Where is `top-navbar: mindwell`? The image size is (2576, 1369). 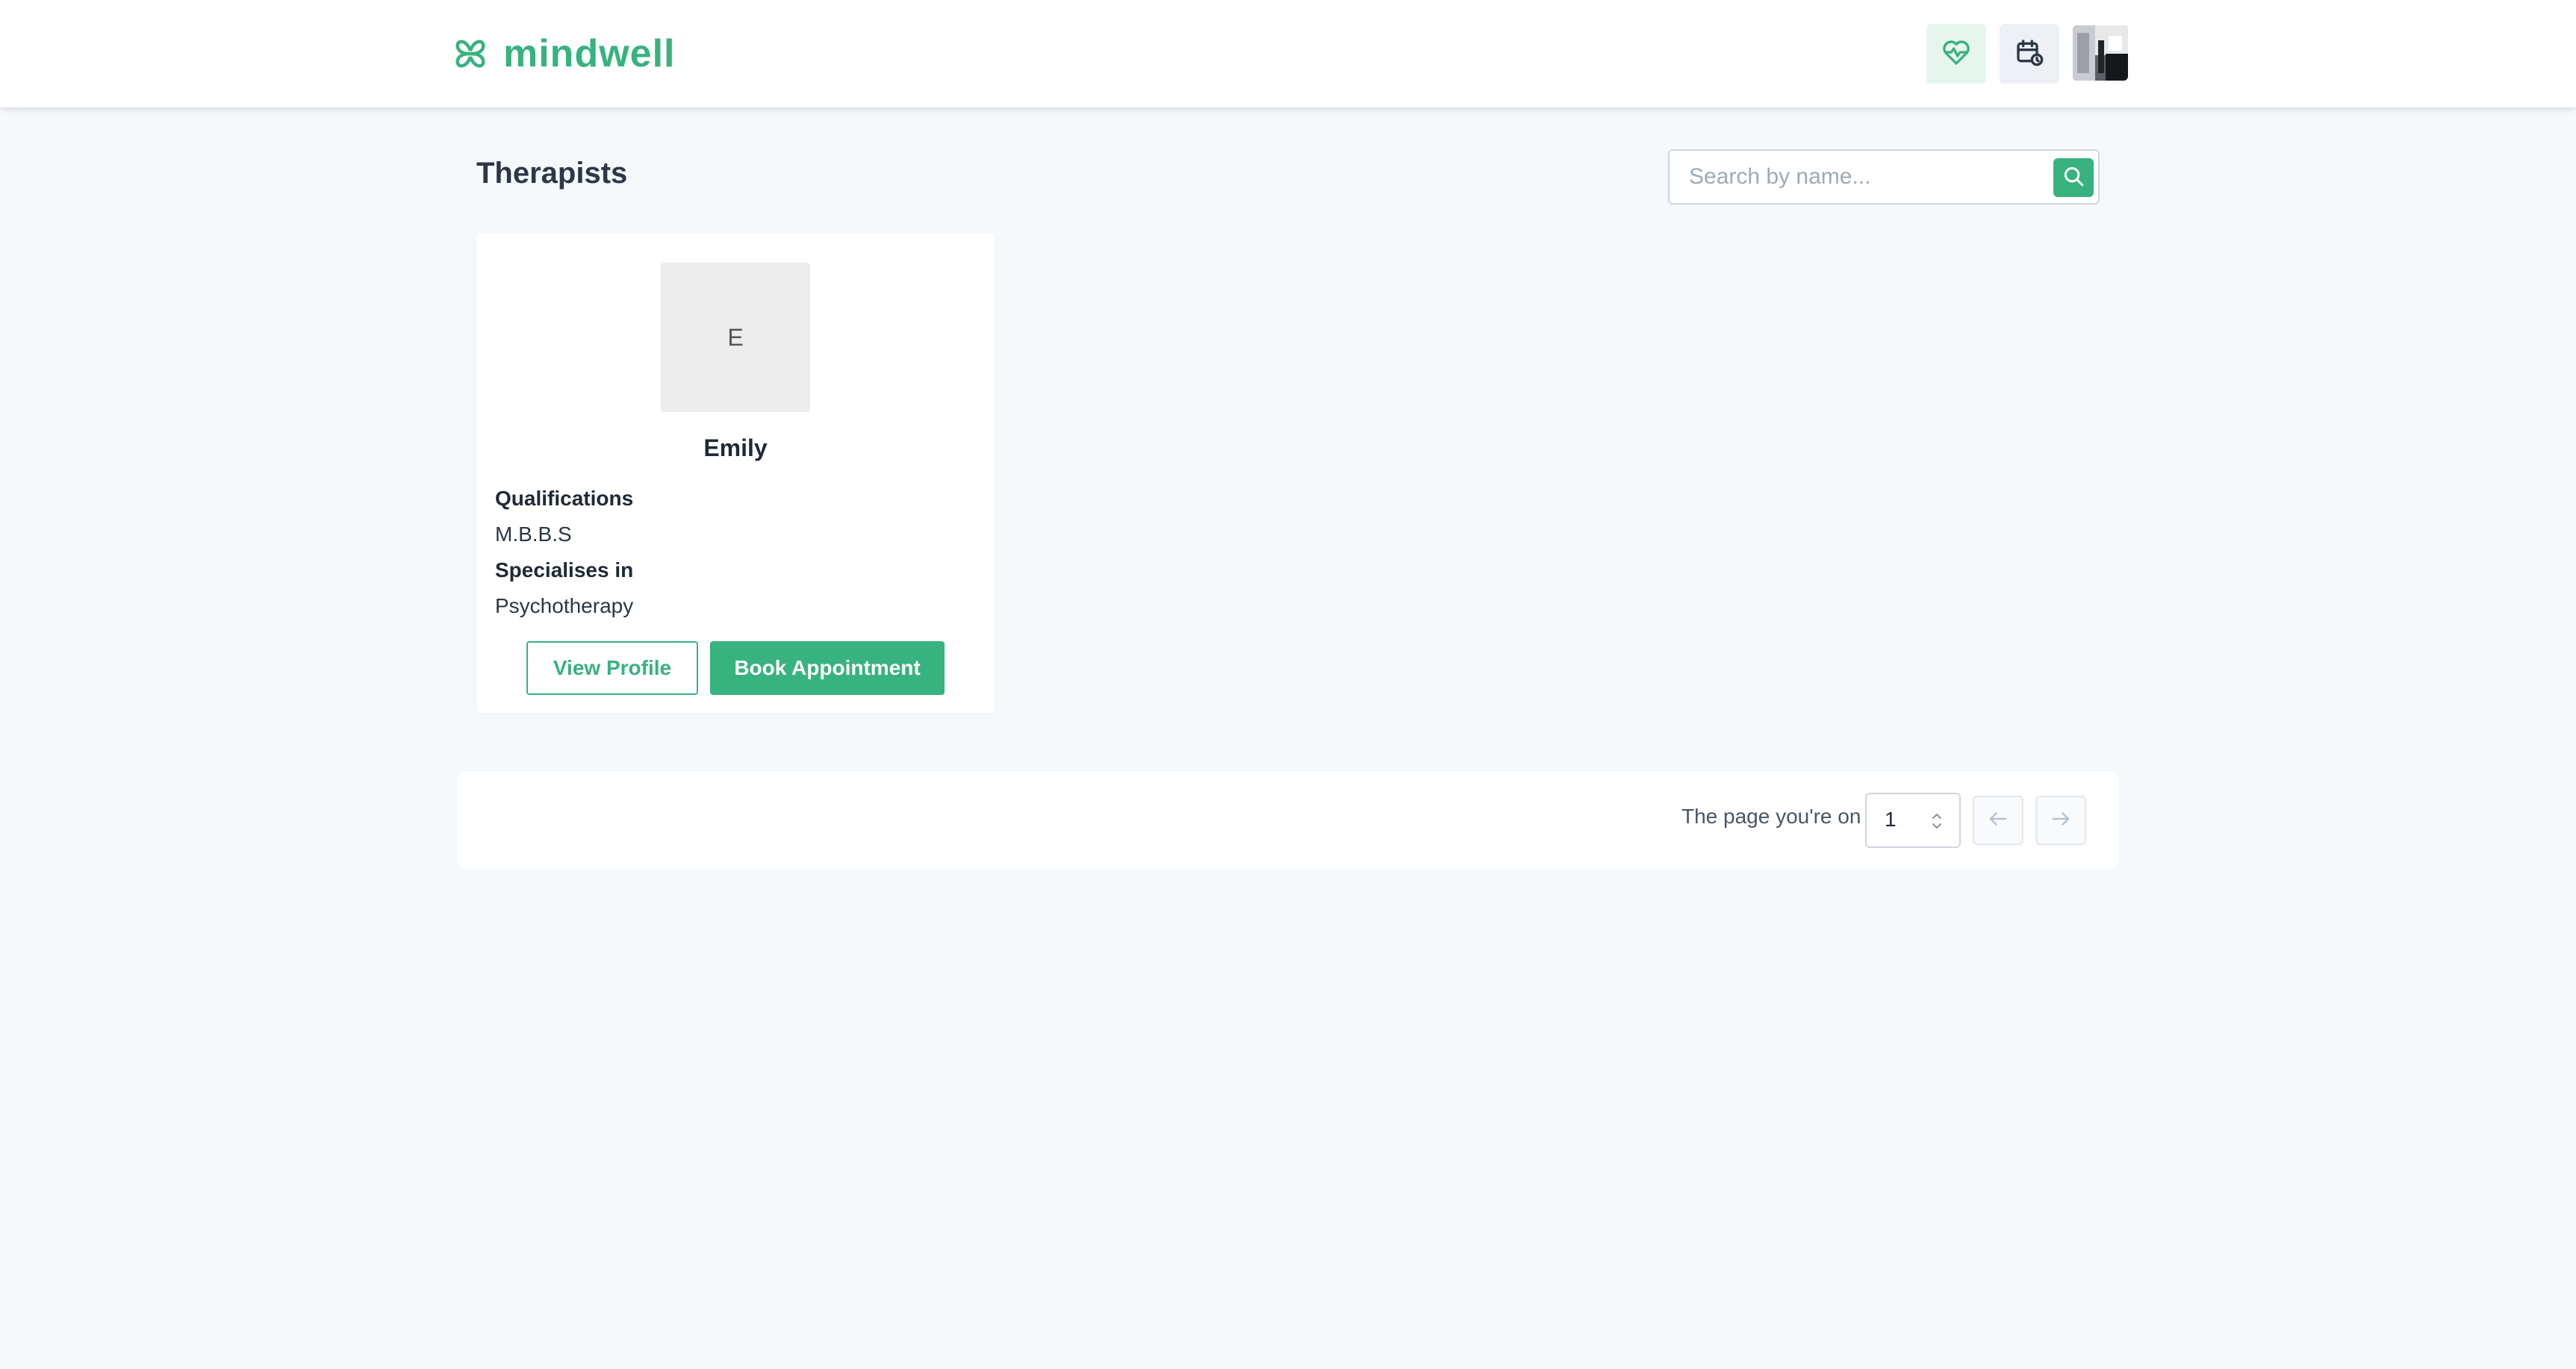 top-navbar: mindwell is located at coordinates (1288, 54).